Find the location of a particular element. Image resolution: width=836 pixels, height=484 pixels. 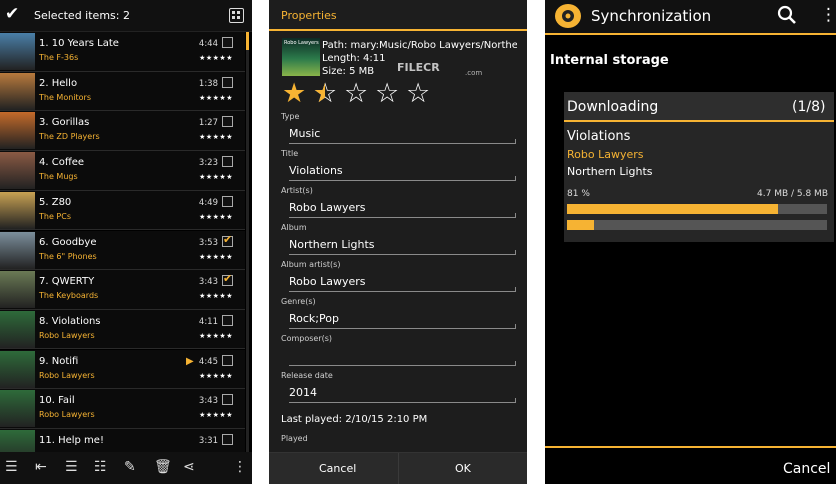

track-title: 2. Hello is located at coordinates (58, 83).